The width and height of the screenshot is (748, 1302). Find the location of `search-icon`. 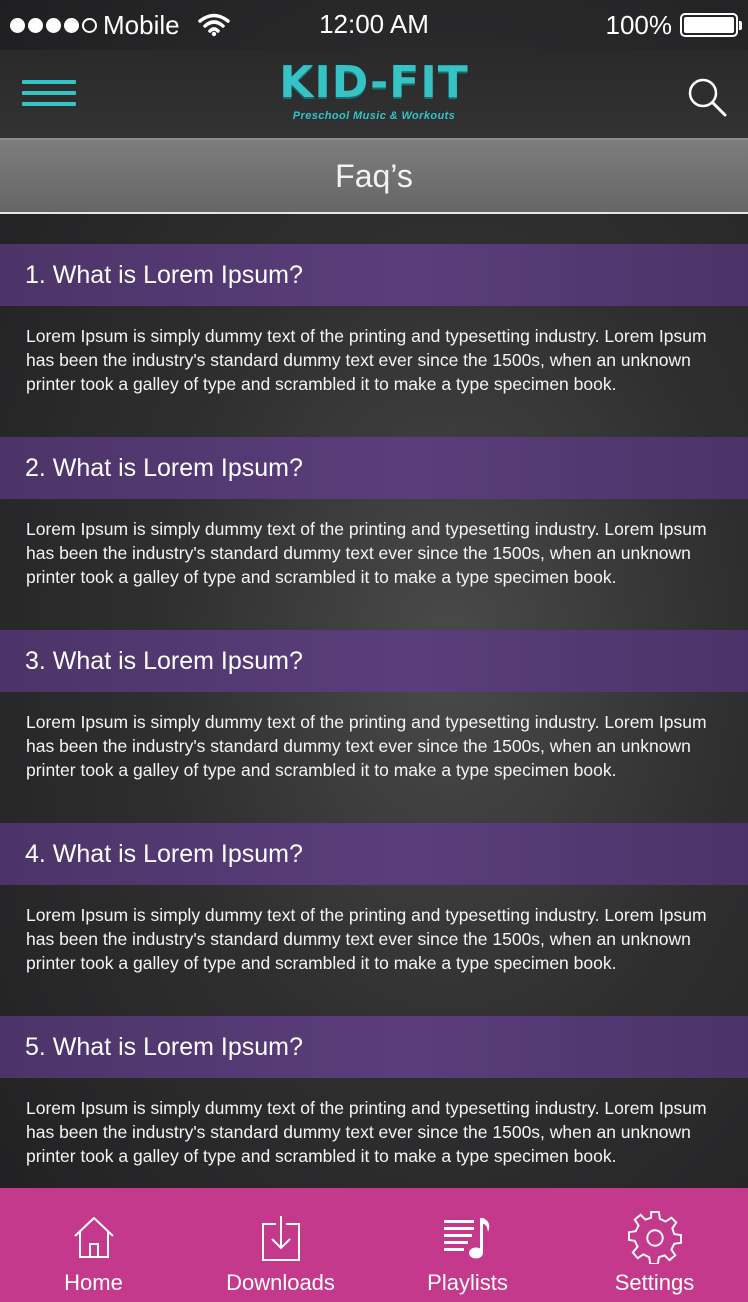

search-icon is located at coordinates (707, 97).